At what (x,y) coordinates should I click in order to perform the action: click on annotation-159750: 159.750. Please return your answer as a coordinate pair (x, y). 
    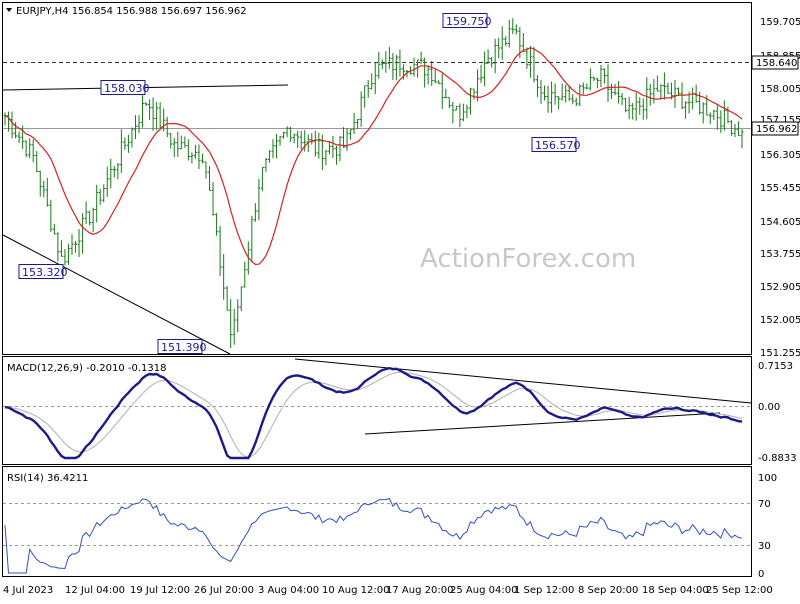
    Looking at the image, I should click on (467, 20).